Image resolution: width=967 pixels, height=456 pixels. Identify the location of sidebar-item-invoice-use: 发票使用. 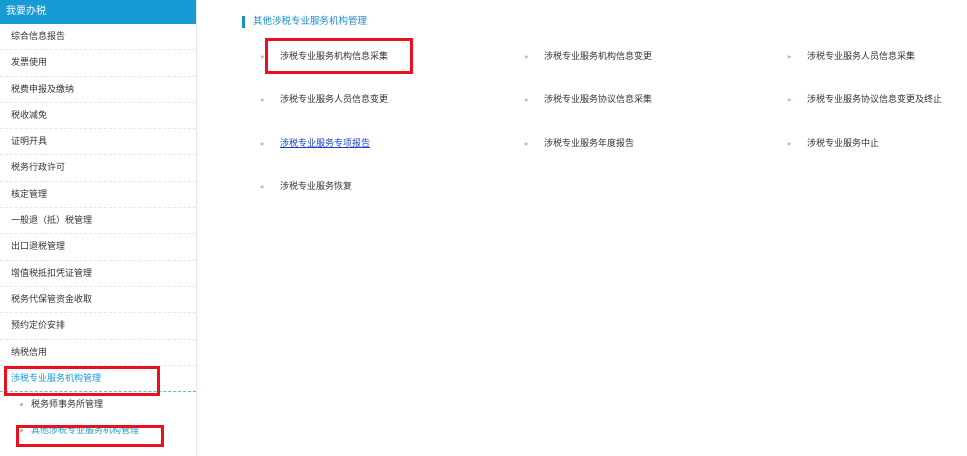
(98, 63).